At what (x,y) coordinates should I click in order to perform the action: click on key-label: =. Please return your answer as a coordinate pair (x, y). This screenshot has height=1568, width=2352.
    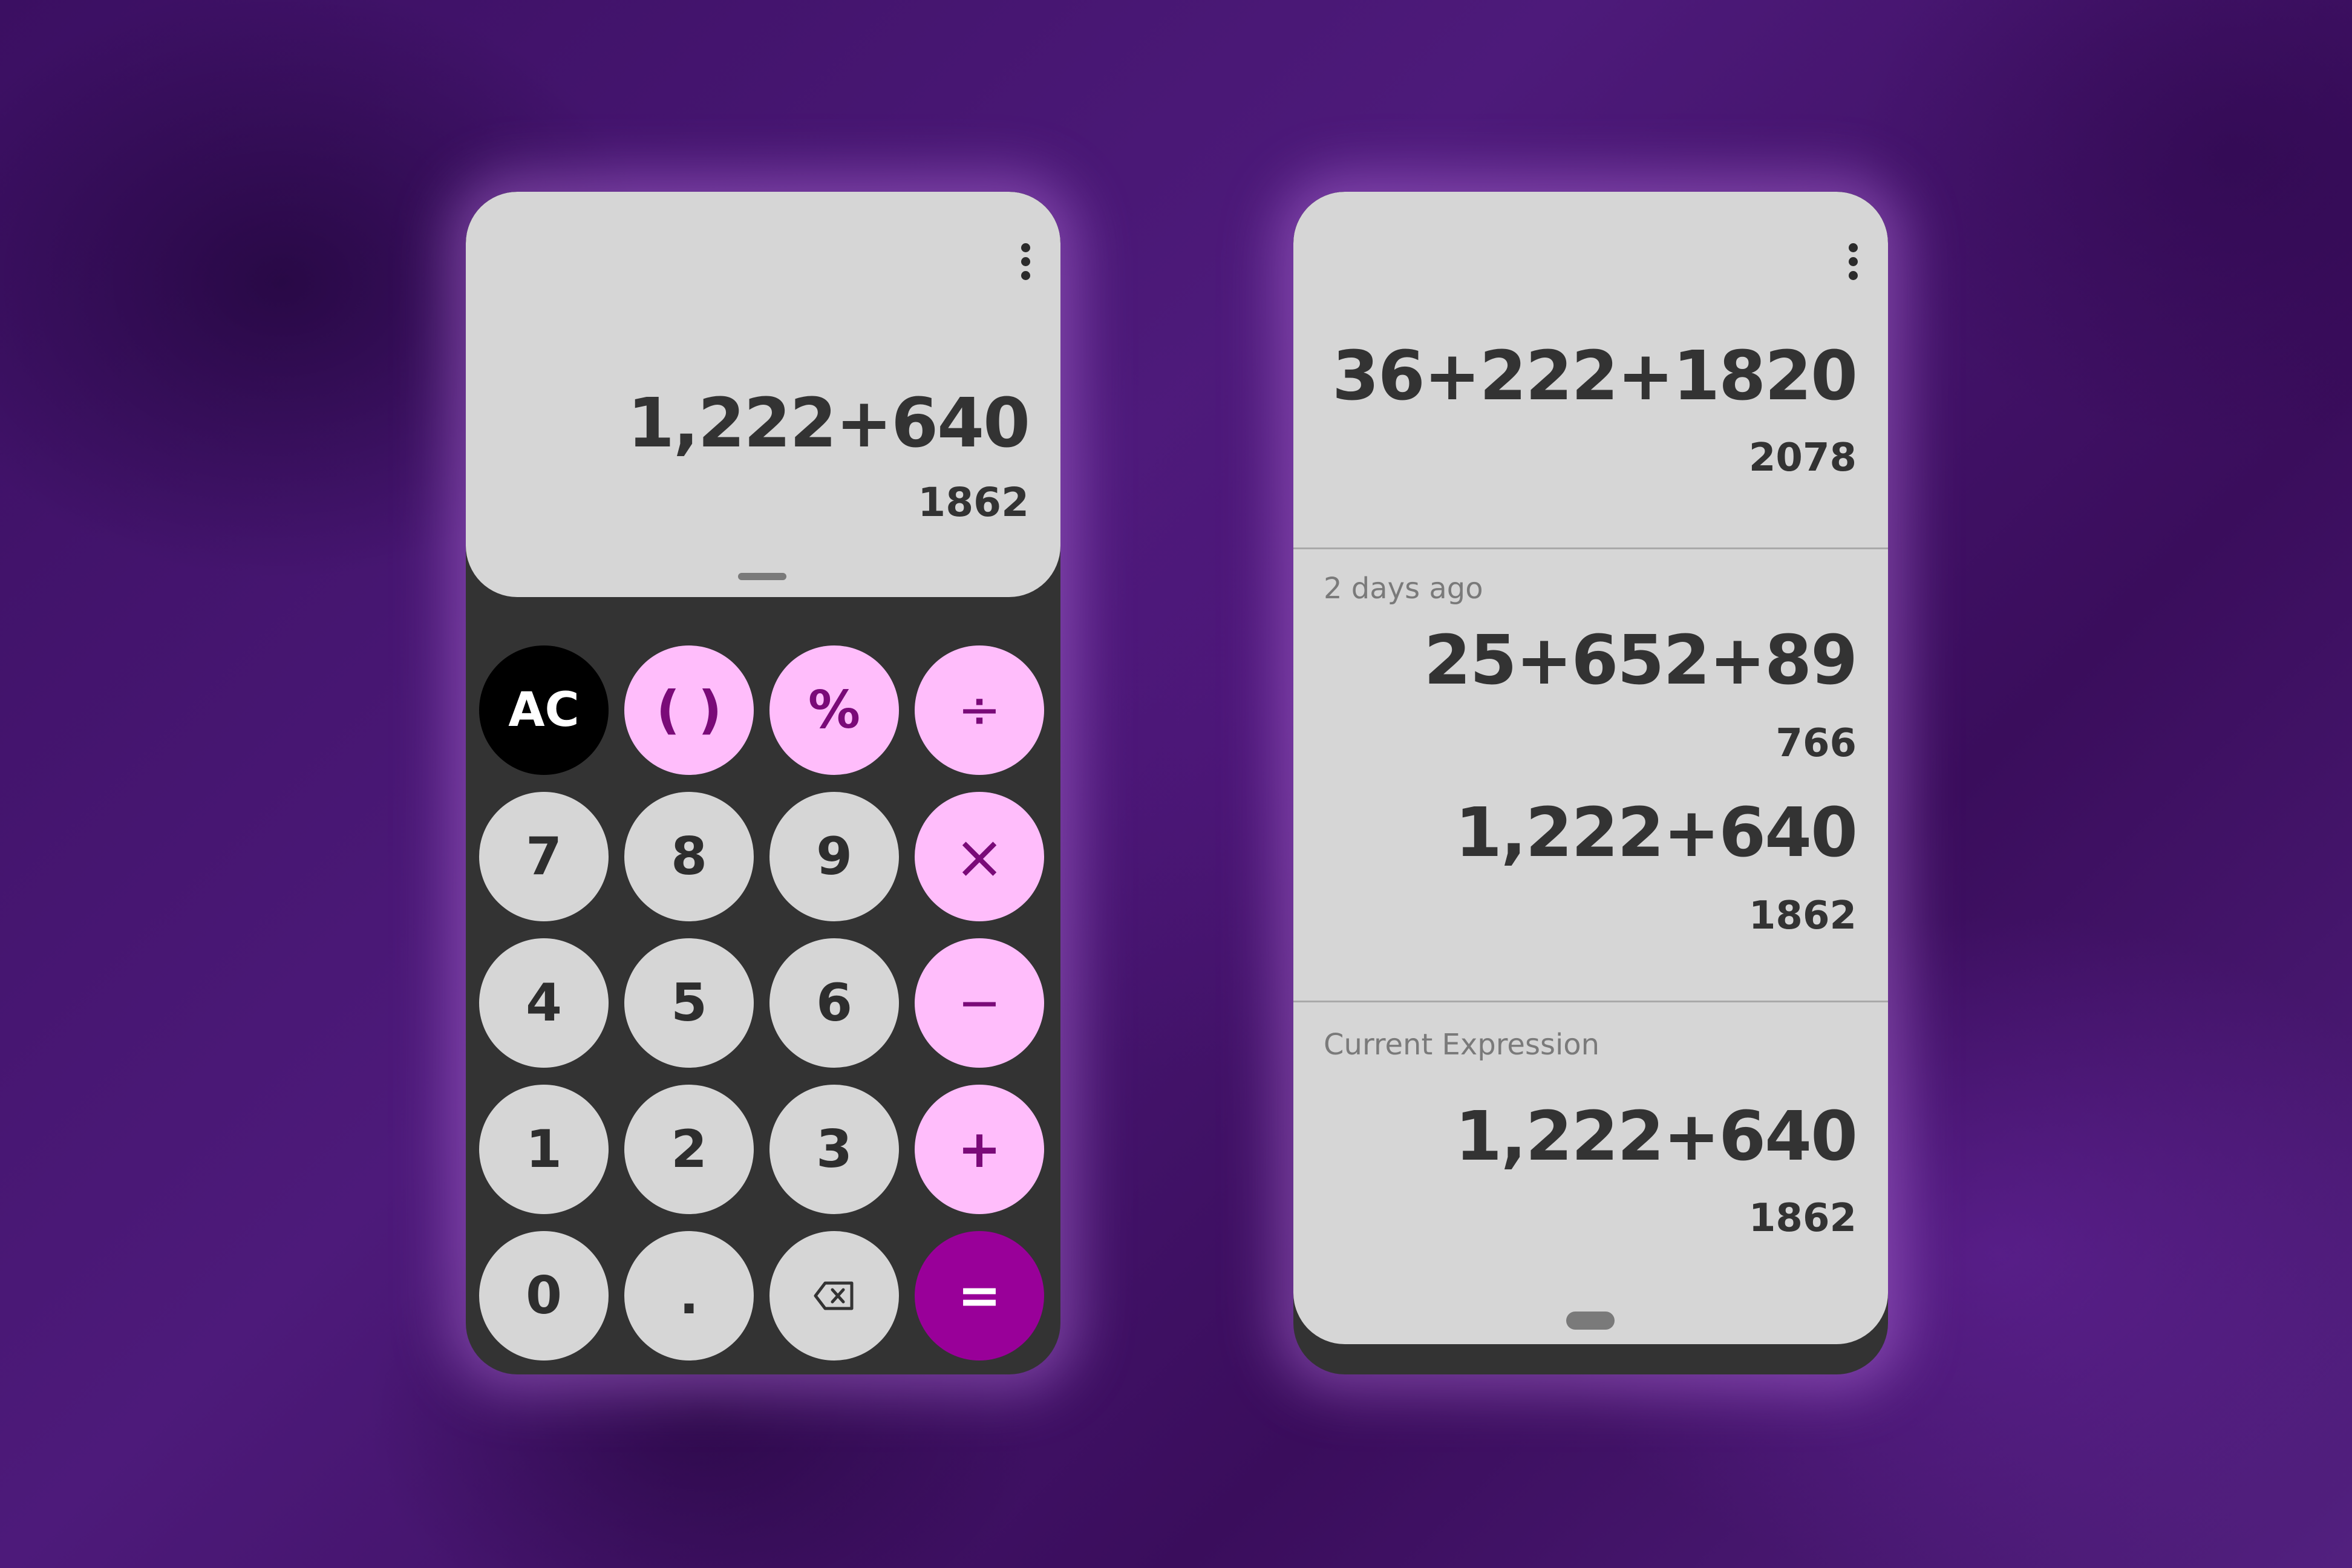
    Looking at the image, I should click on (980, 1296).